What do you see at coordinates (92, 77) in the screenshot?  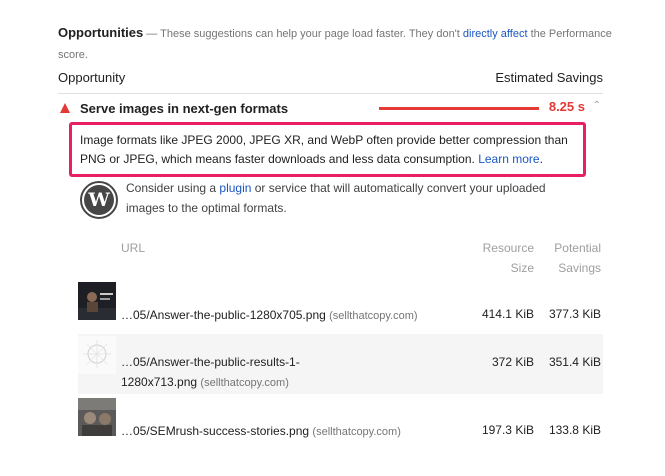 I see `opportunity-column-header: Opportunity` at bounding box center [92, 77].